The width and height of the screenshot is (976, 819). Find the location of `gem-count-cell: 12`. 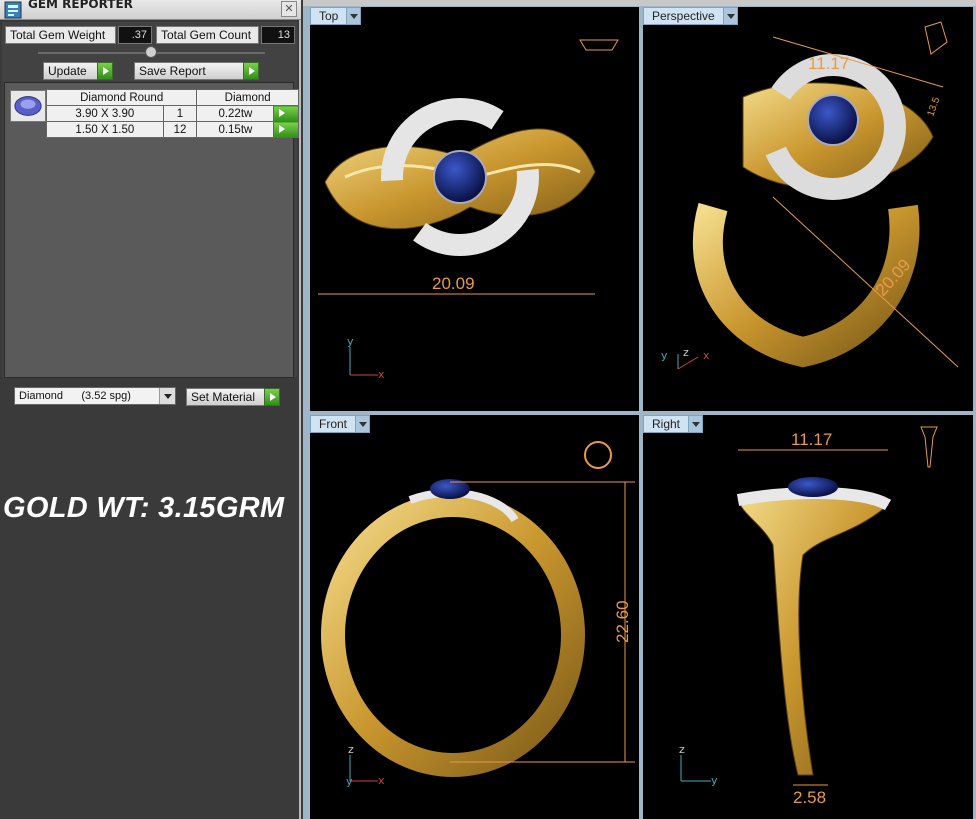

gem-count-cell: 12 is located at coordinates (180, 129).